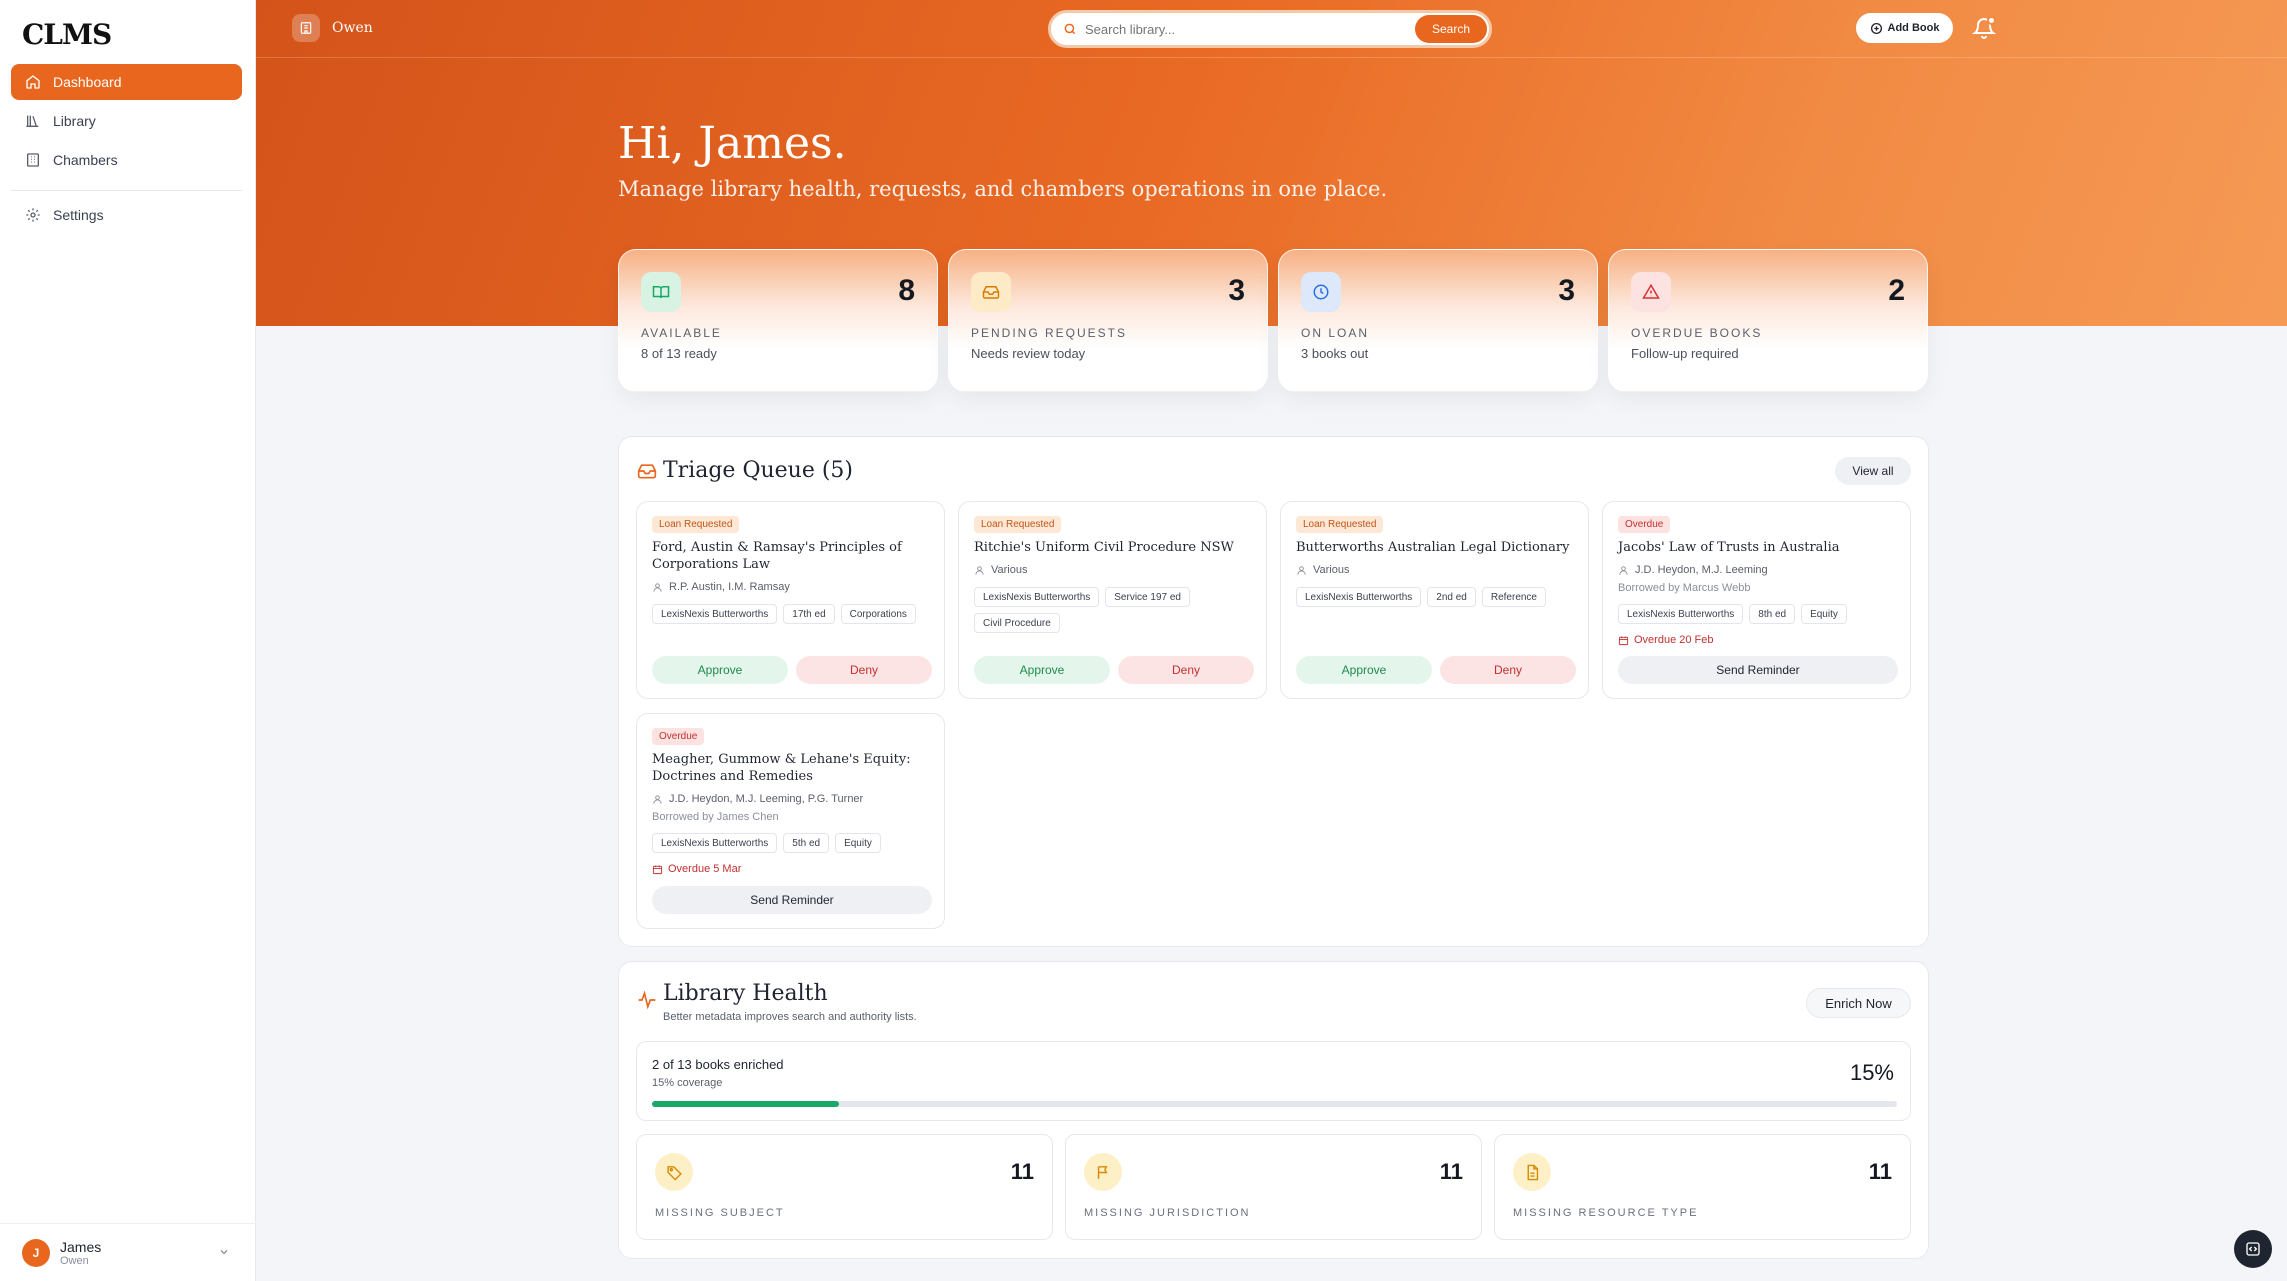 Image resolution: width=2287 pixels, height=1281 pixels. I want to click on coverage-progress-track, so click(1274, 1104).